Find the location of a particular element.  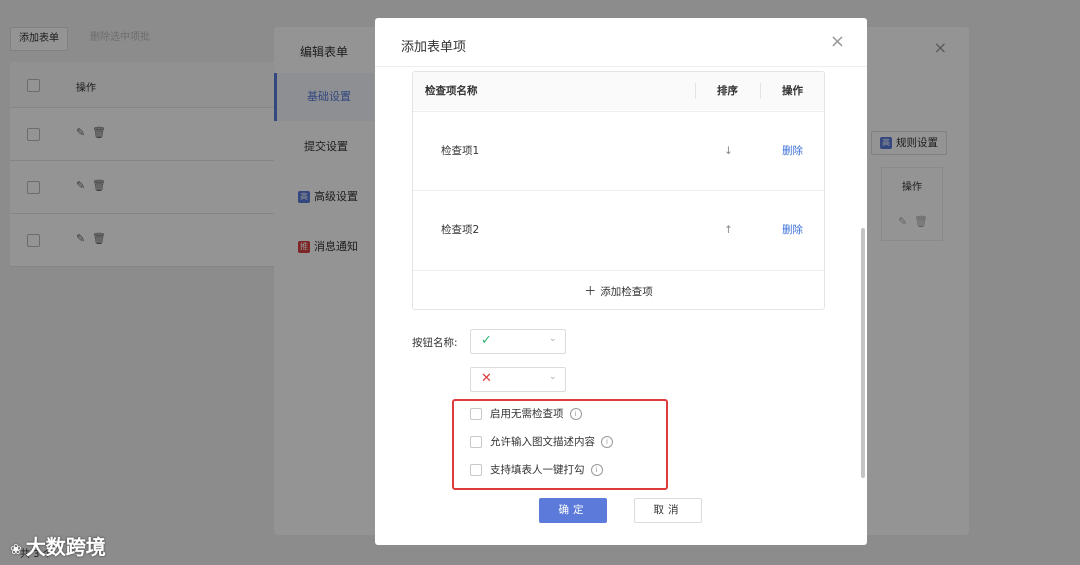

scrollbar-thumb is located at coordinates (863, 353).